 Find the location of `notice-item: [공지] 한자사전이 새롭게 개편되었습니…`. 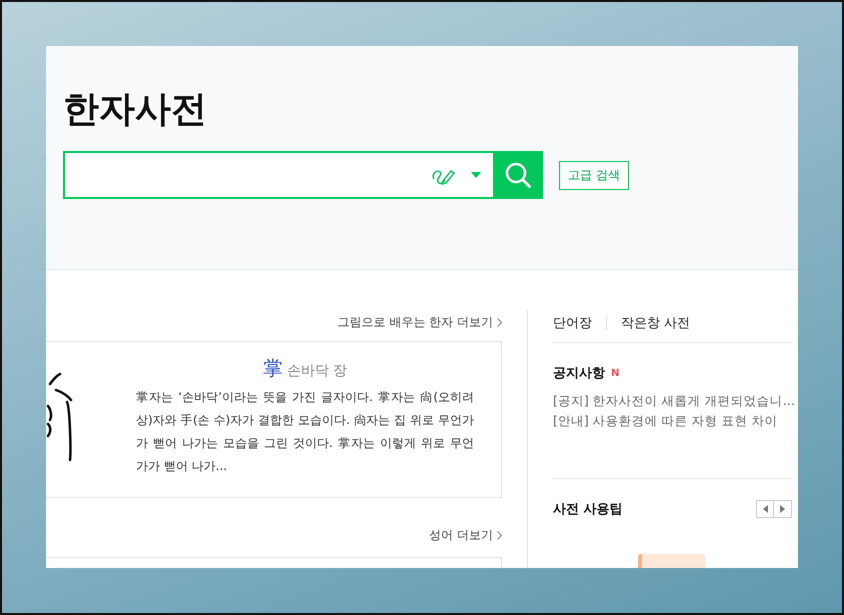

notice-item: [공지] 한자사전이 새롭게 개편되었습니… is located at coordinates (672, 401).